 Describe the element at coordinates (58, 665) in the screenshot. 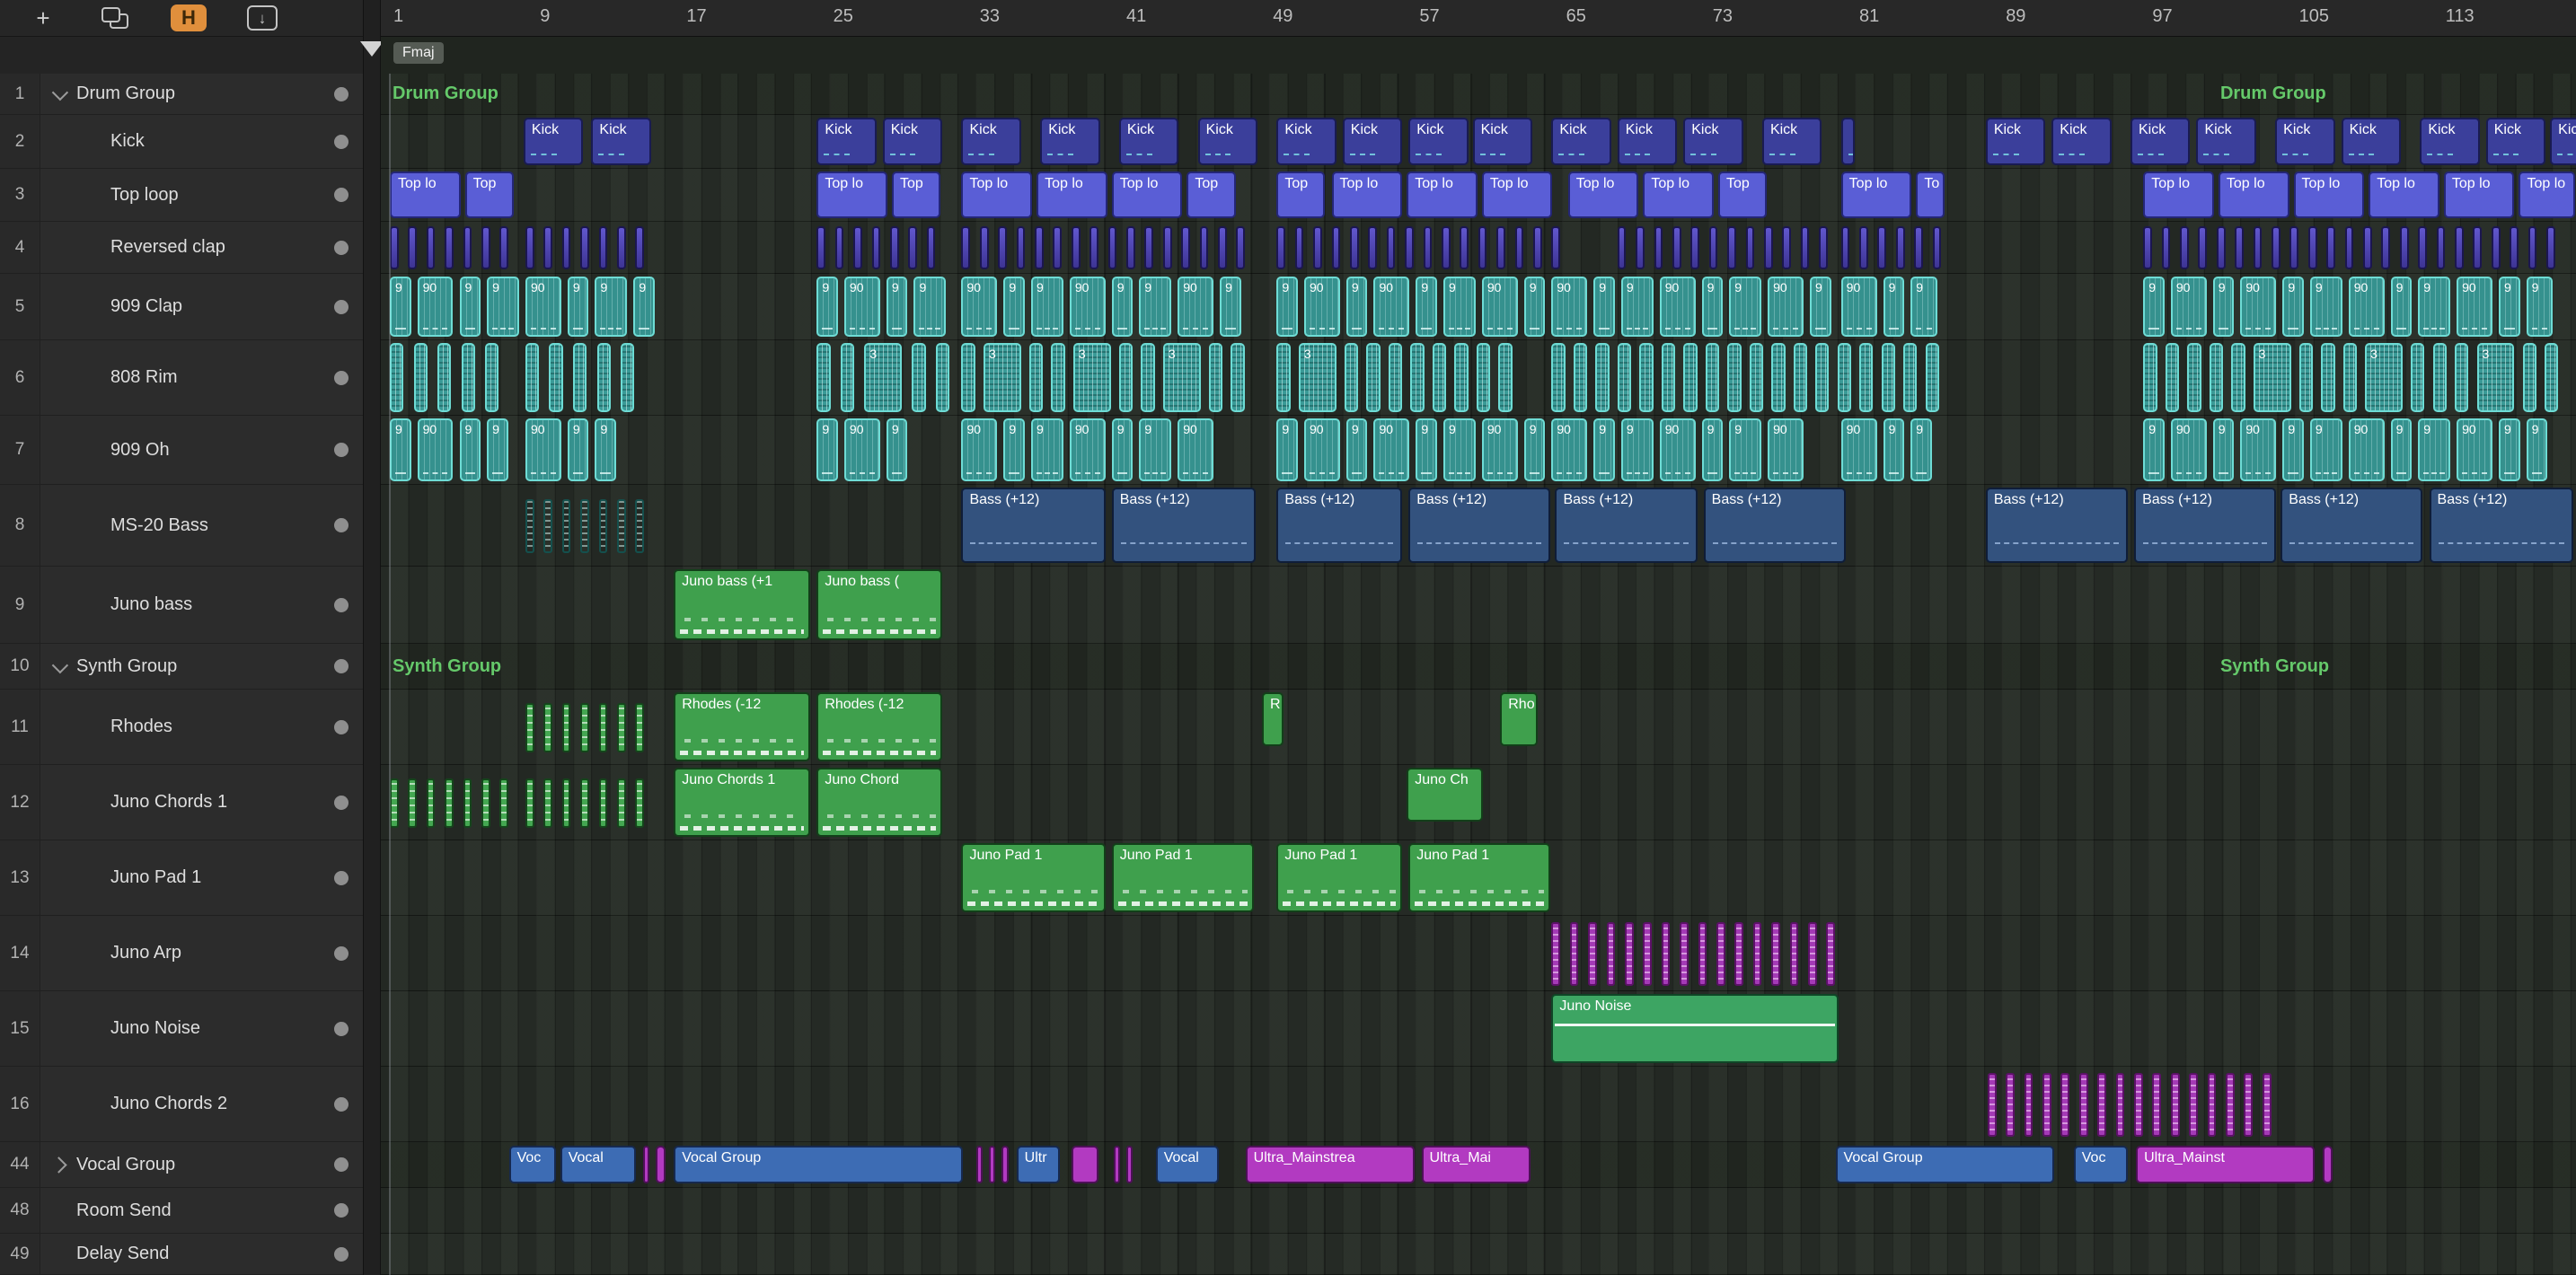

I see `disclosure-chevron-icon` at that location.